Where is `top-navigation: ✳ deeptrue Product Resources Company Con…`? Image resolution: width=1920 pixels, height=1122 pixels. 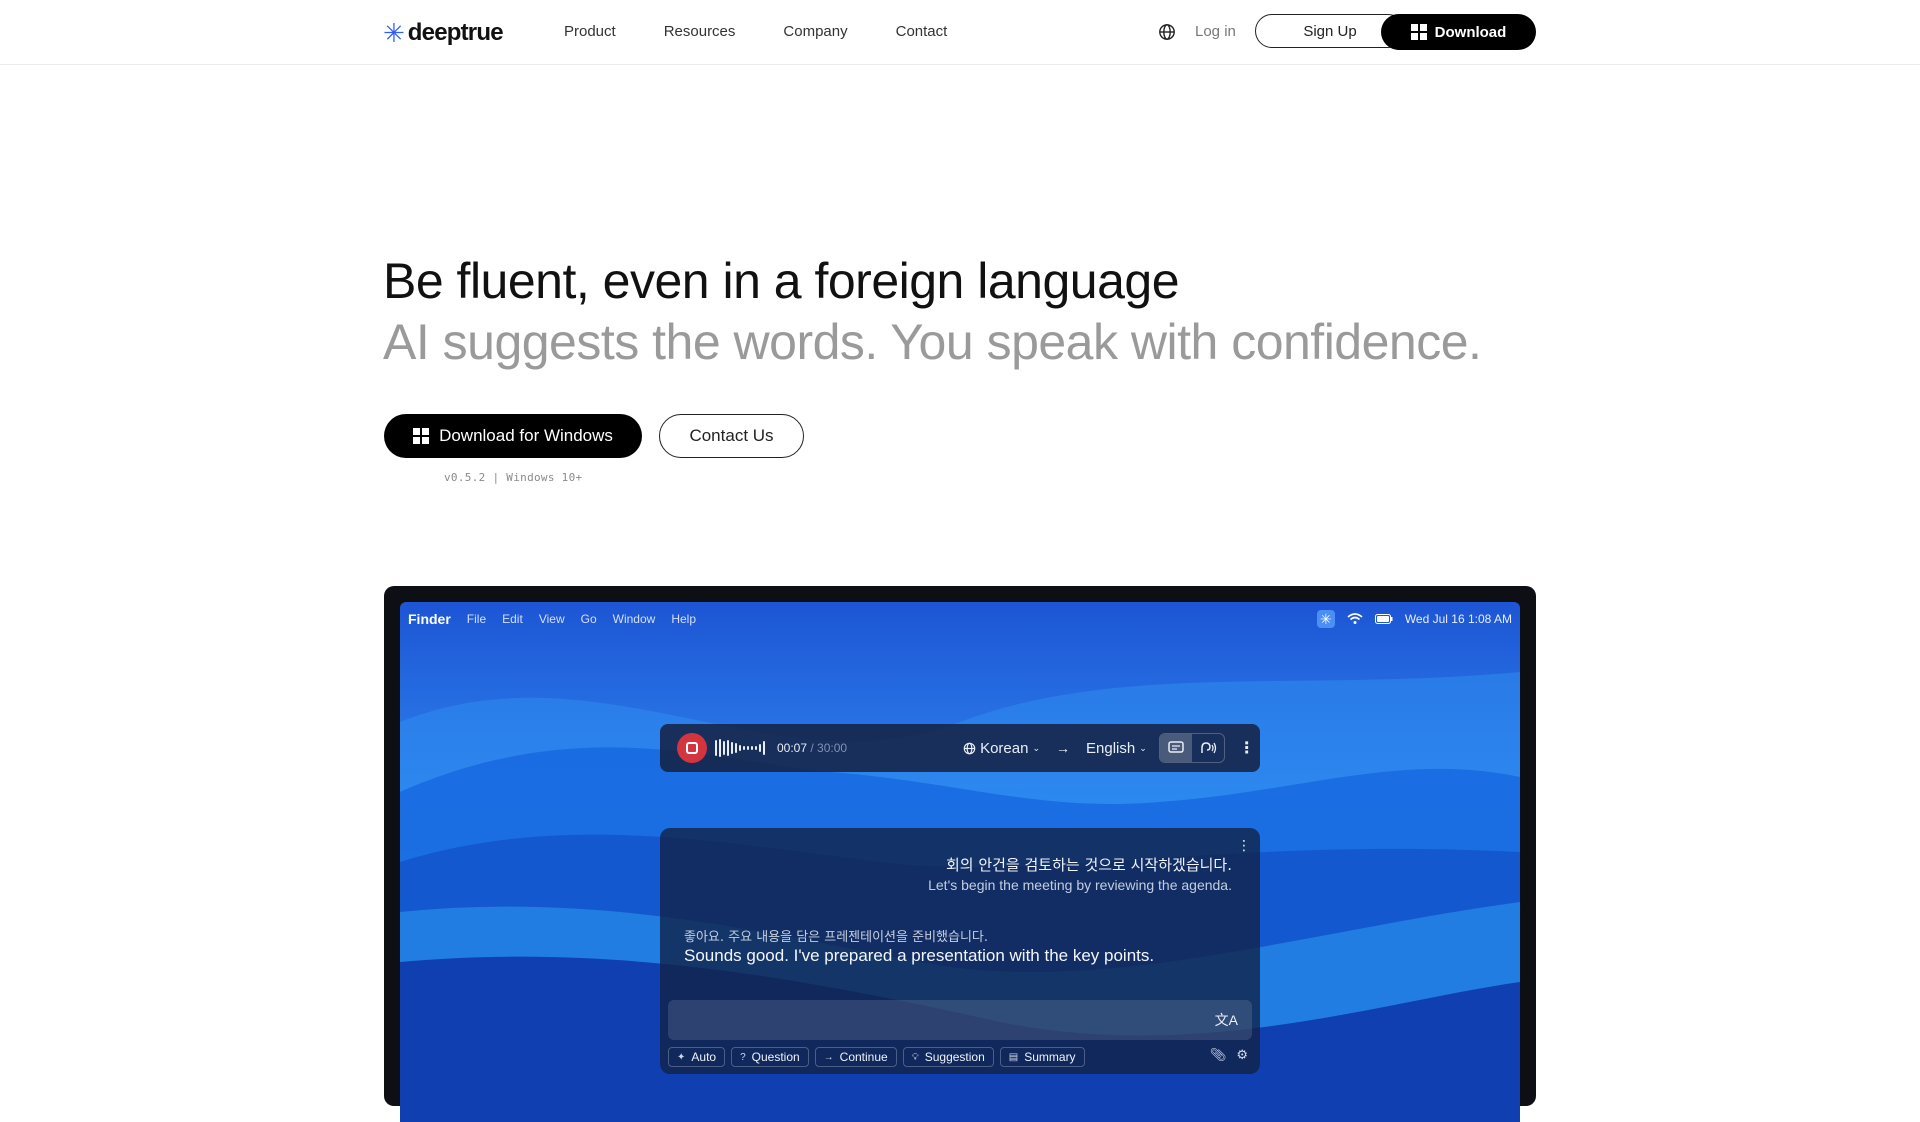
top-navigation: ✳ deeptrue Product Resources Company Con… is located at coordinates (960, 32).